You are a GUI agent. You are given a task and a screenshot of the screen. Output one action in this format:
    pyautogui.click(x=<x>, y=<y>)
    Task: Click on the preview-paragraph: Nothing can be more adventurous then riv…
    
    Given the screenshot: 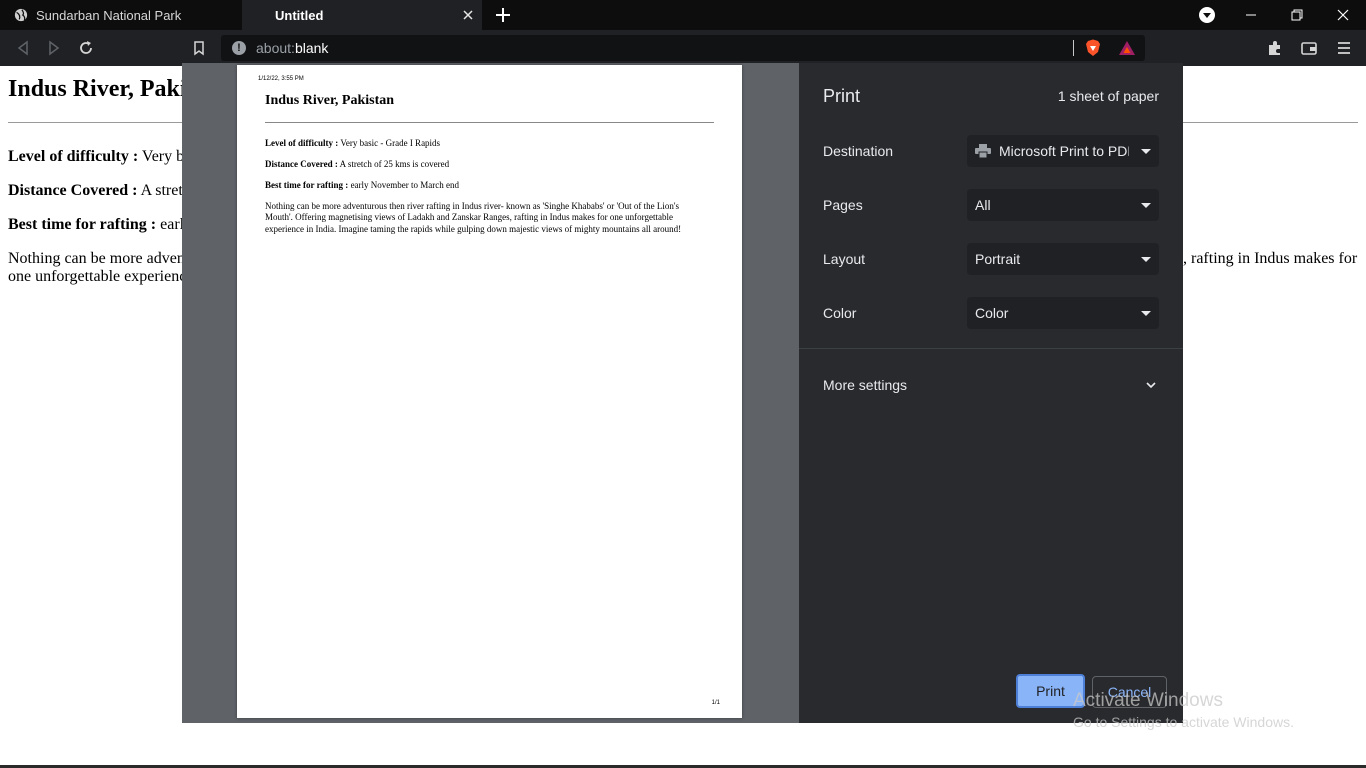 What is the action you would take?
    pyautogui.click(x=473, y=217)
    